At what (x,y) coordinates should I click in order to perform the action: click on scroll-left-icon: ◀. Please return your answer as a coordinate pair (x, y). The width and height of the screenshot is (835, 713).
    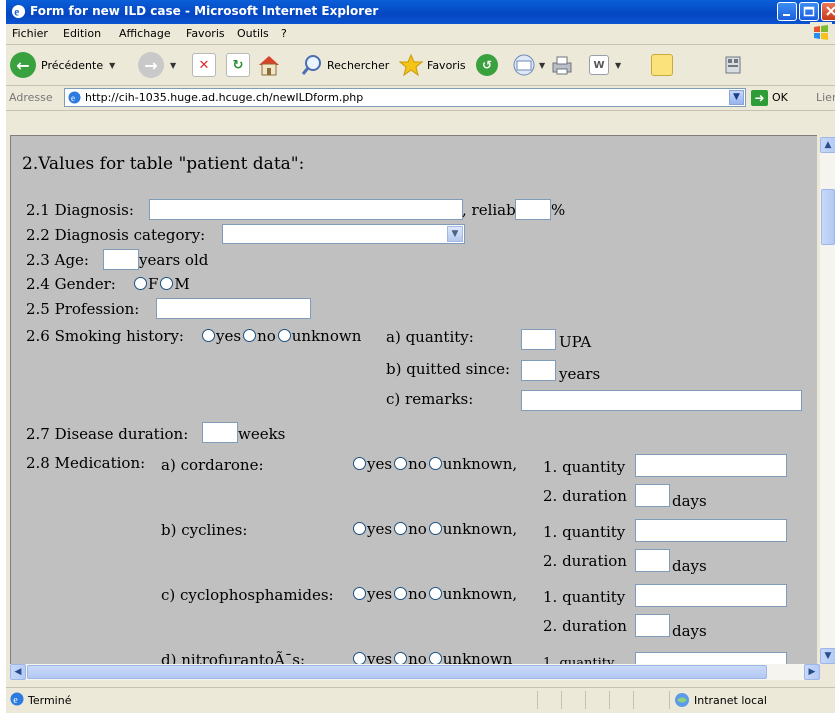
    Looking at the image, I should click on (18, 672).